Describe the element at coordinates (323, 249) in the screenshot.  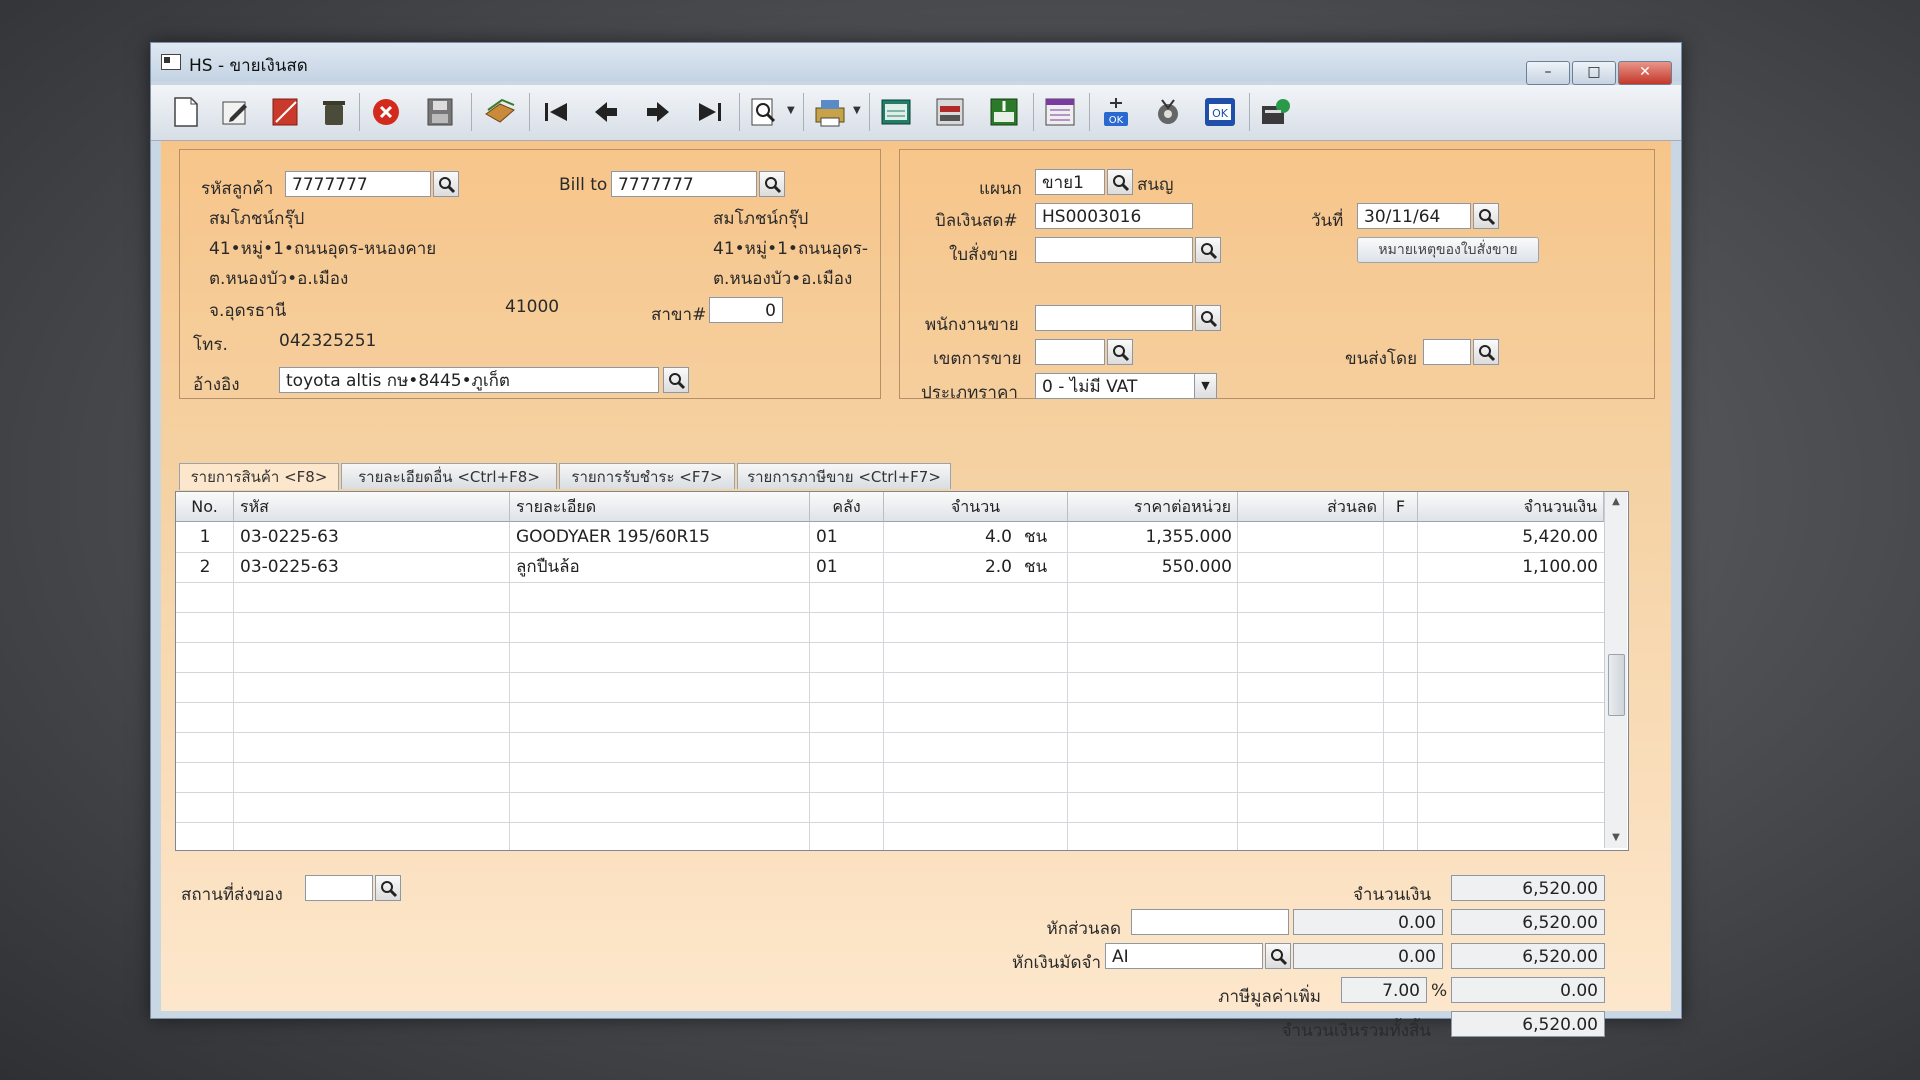
I see `customer-address1: 41•หมู่•1•ถนนอุดร-หนองคาย` at that location.